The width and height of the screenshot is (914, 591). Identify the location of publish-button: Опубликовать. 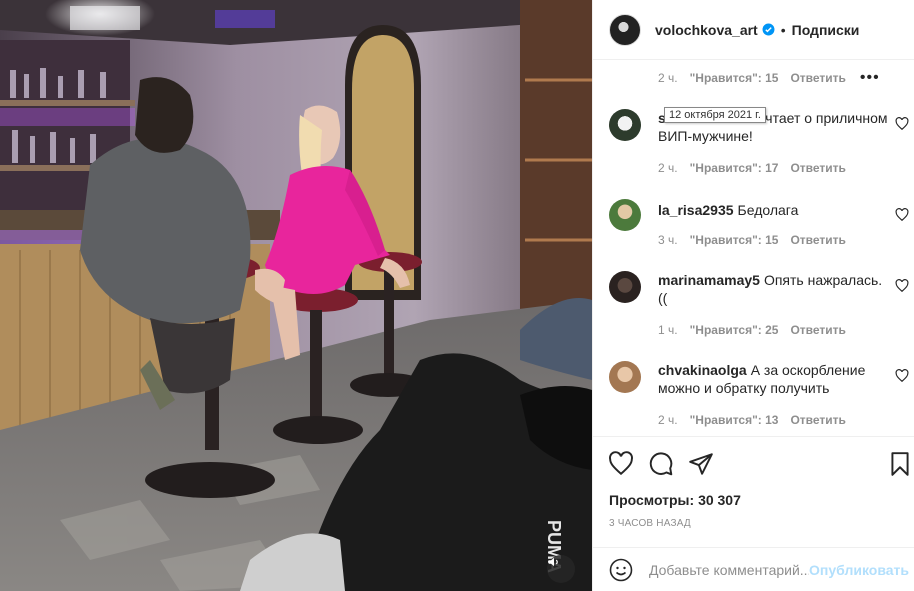
(859, 570).